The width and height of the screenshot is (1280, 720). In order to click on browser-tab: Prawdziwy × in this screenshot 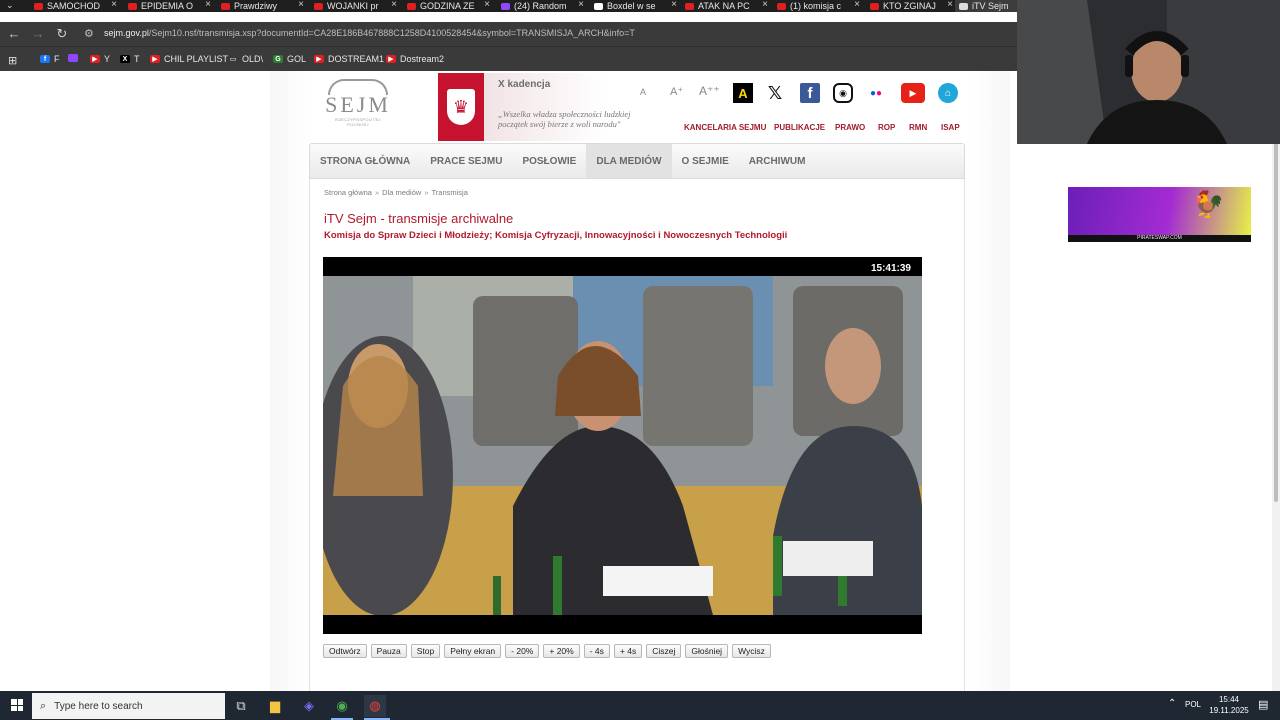, I will do `click(263, 6)`.